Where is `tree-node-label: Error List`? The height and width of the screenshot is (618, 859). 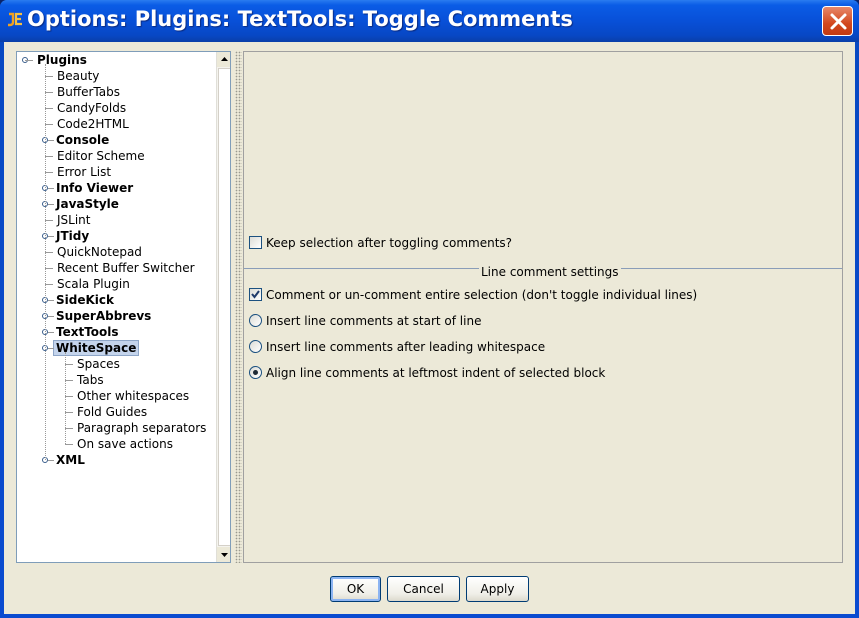 tree-node-label: Error List is located at coordinates (84, 172).